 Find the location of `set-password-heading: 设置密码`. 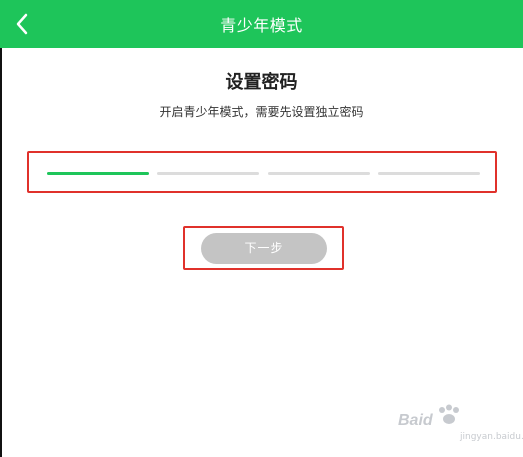

set-password-heading: 设置密码 is located at coordinates (261, 82).